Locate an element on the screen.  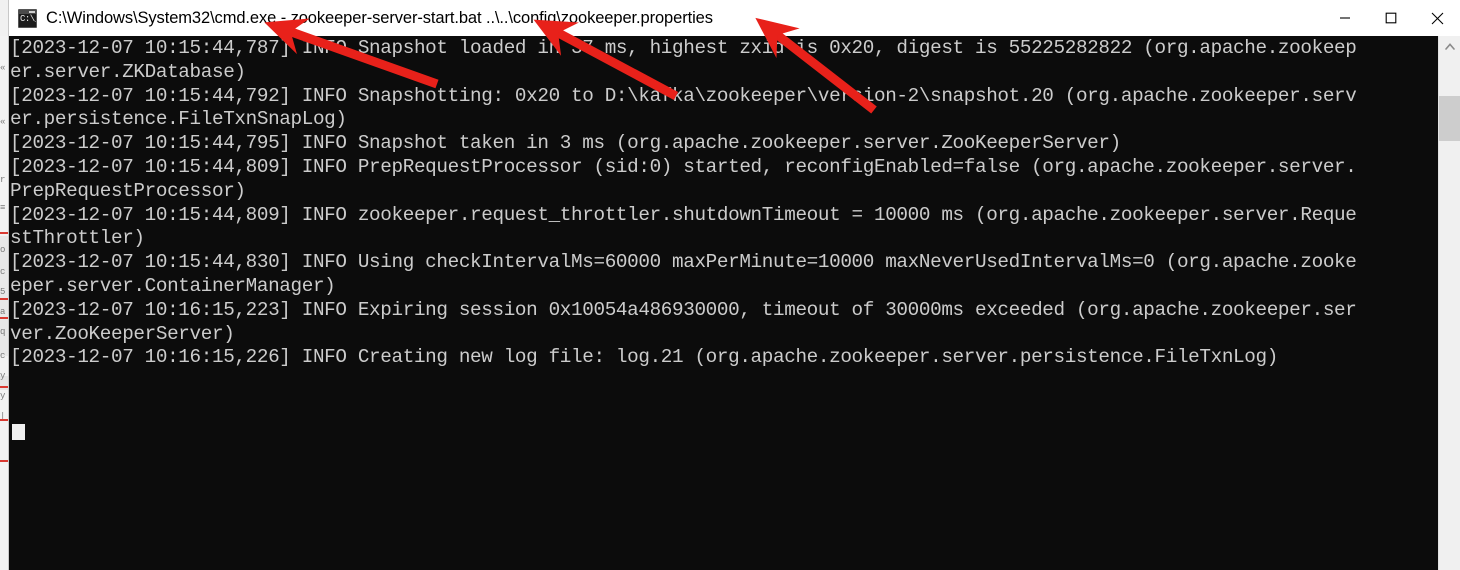
minimize-icon is located at coordinates (1345, 18).